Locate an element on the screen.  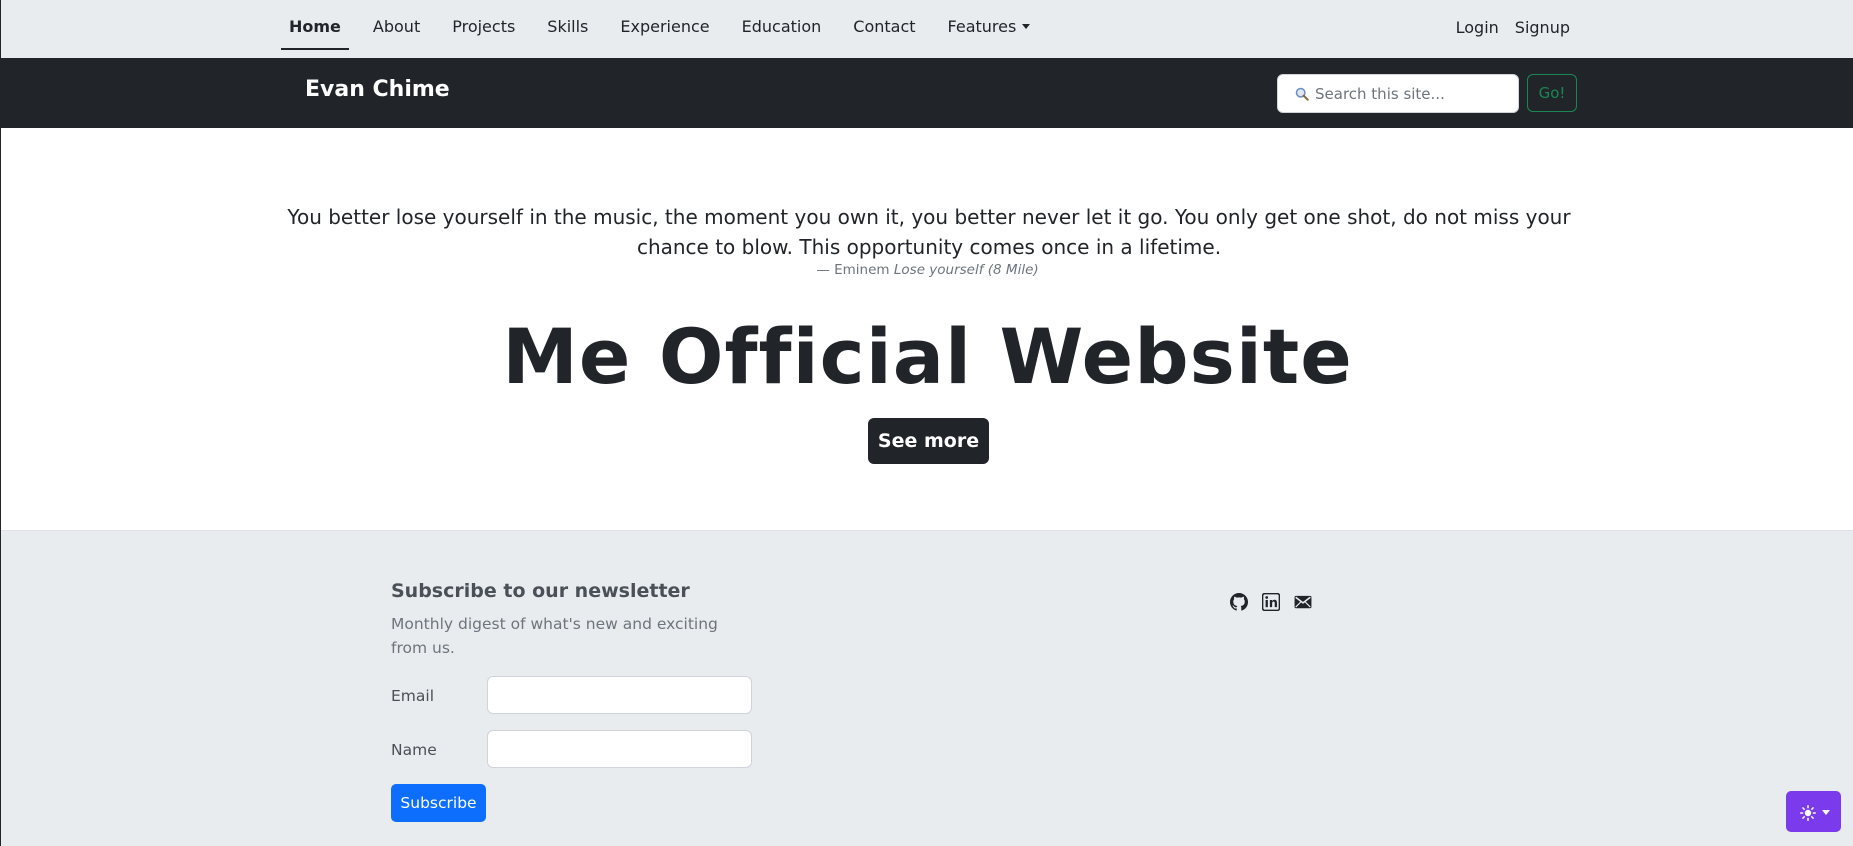
theme-toggle-button is located at coordinates (1813, 811).